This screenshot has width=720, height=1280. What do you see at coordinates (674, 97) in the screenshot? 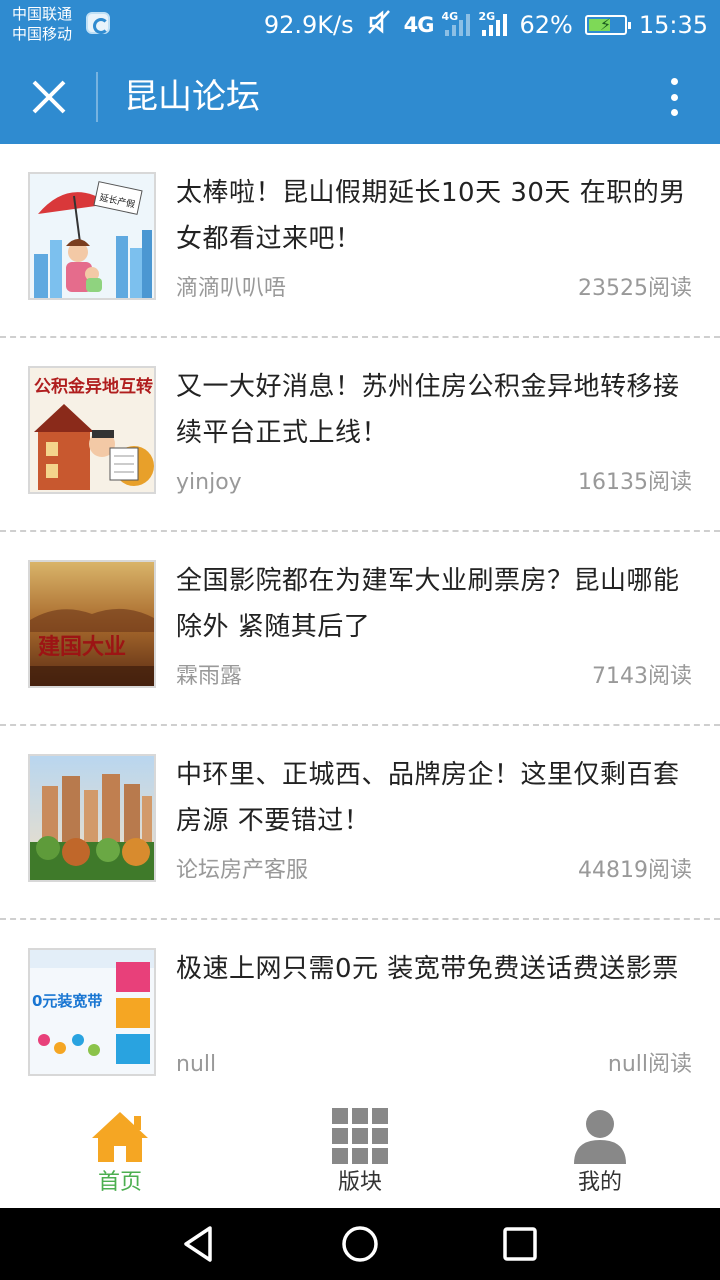
I see `more-menu-button` at bounding box center [674, 97].